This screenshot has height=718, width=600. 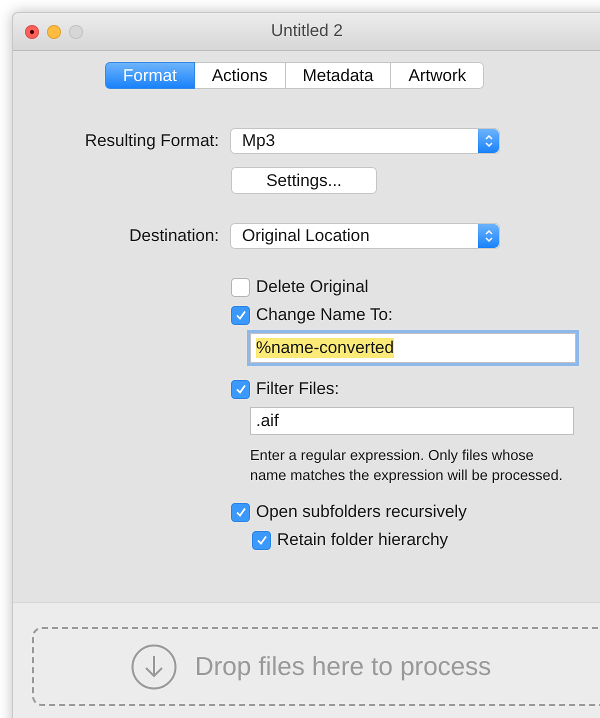 What do you see at coordinates (312, 287) in the screenshot?
I see `checkbox-label: Delete Original` at bounding box center [312, 287].